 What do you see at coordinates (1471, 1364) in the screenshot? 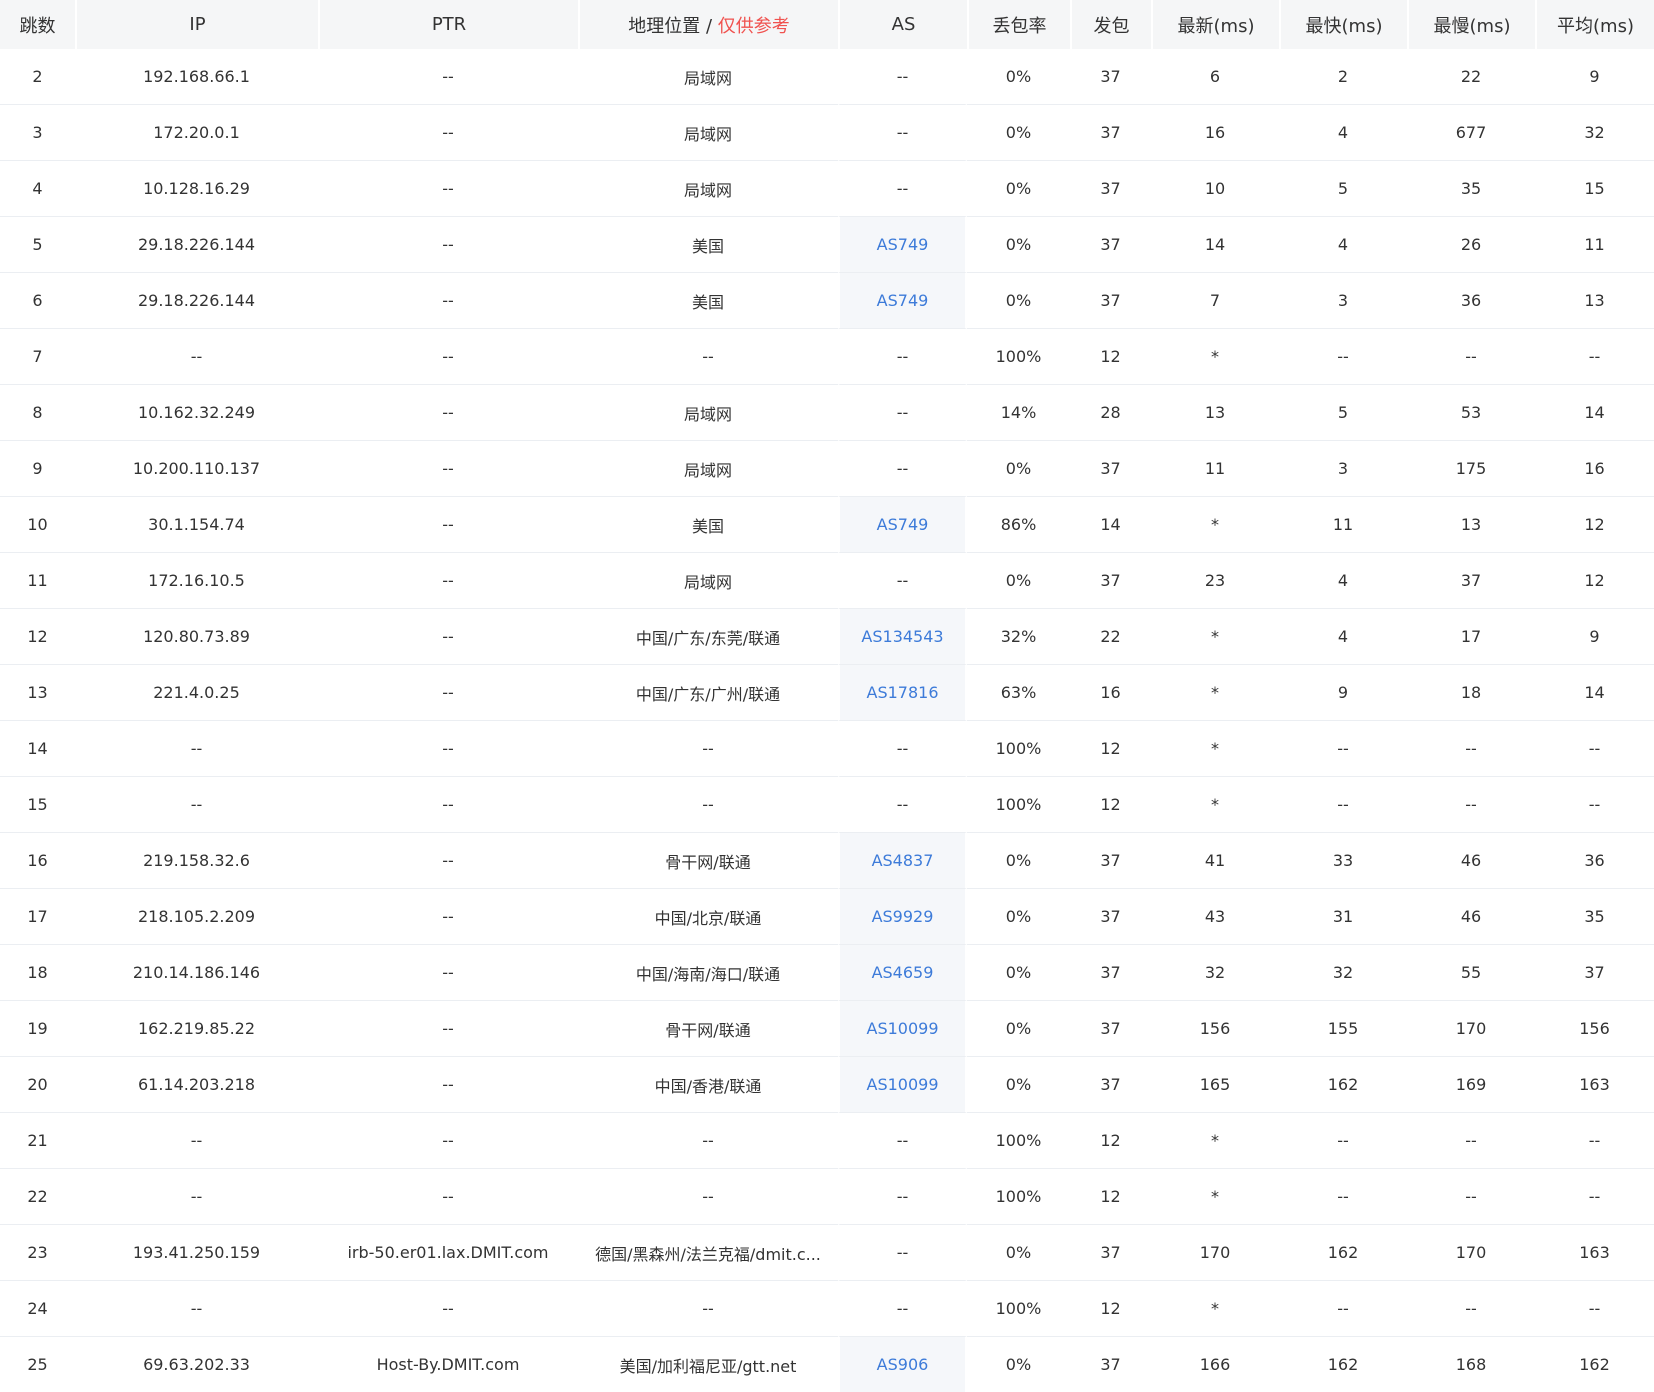
I see `worst-cell: 168` at bounding box center [1471, 1364].